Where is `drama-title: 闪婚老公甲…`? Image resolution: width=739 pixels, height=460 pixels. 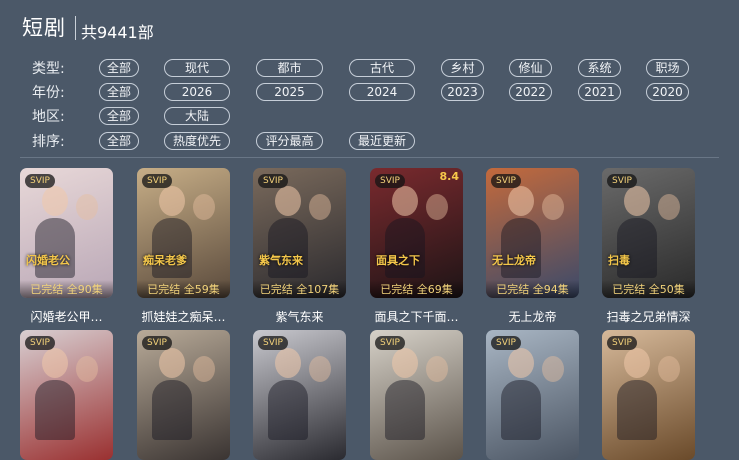
drama-title: 闪婚老公甲… is located at coordinates (66, 316).